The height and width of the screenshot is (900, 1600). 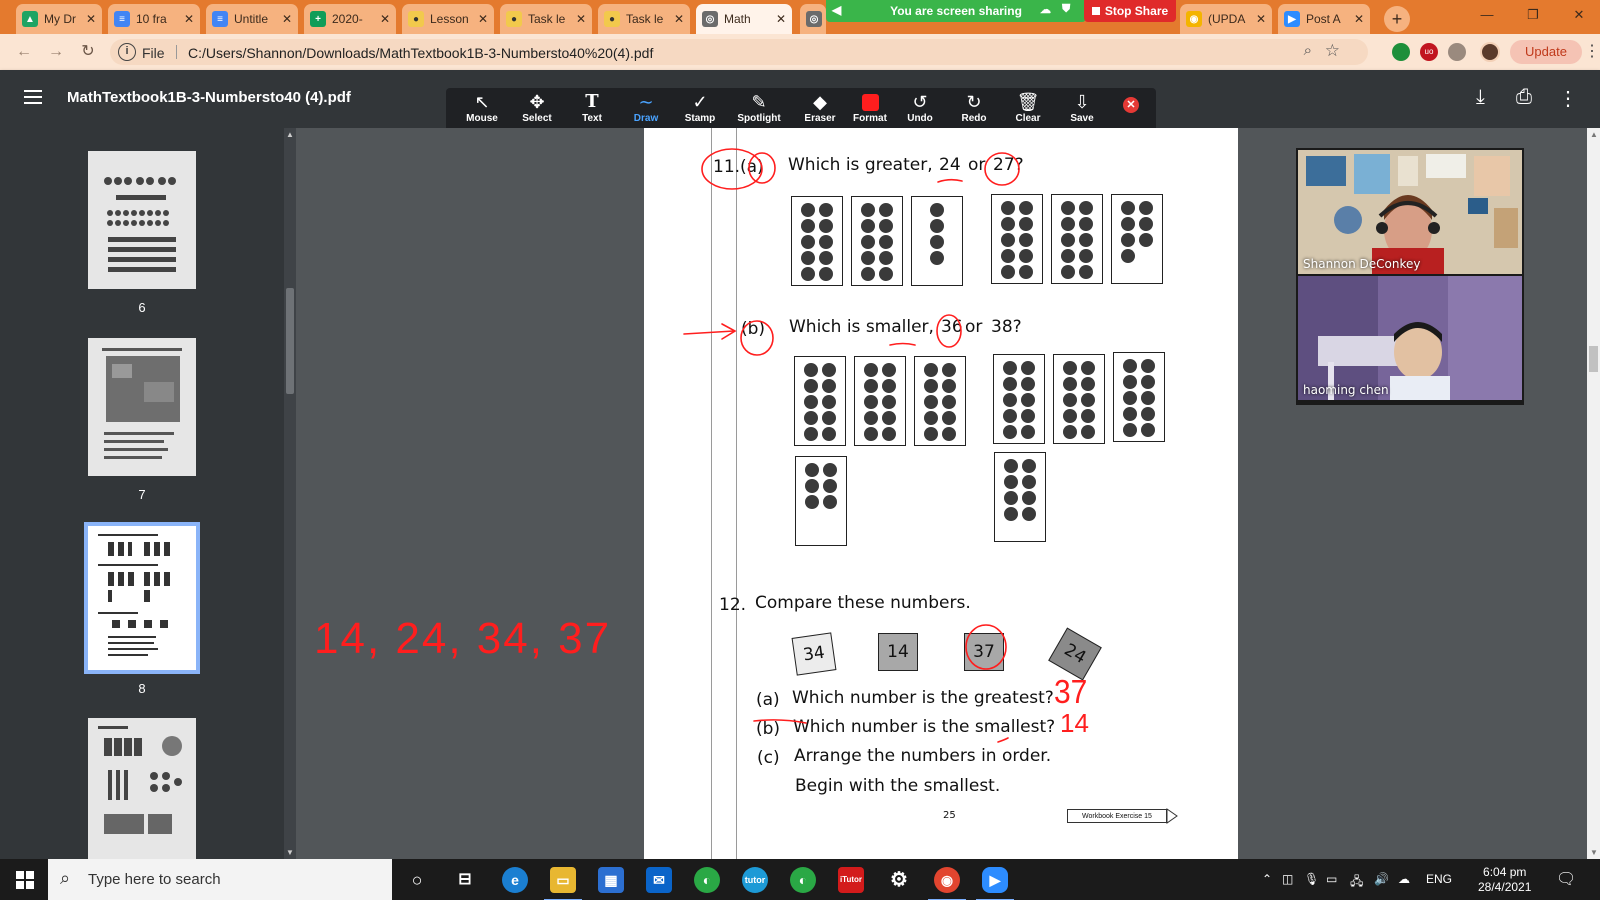 What do you see at coordinates (482, 111) in the screenshot?
I see `tool-mouse: ↖ Mouse` at bounding box center [482, 111].